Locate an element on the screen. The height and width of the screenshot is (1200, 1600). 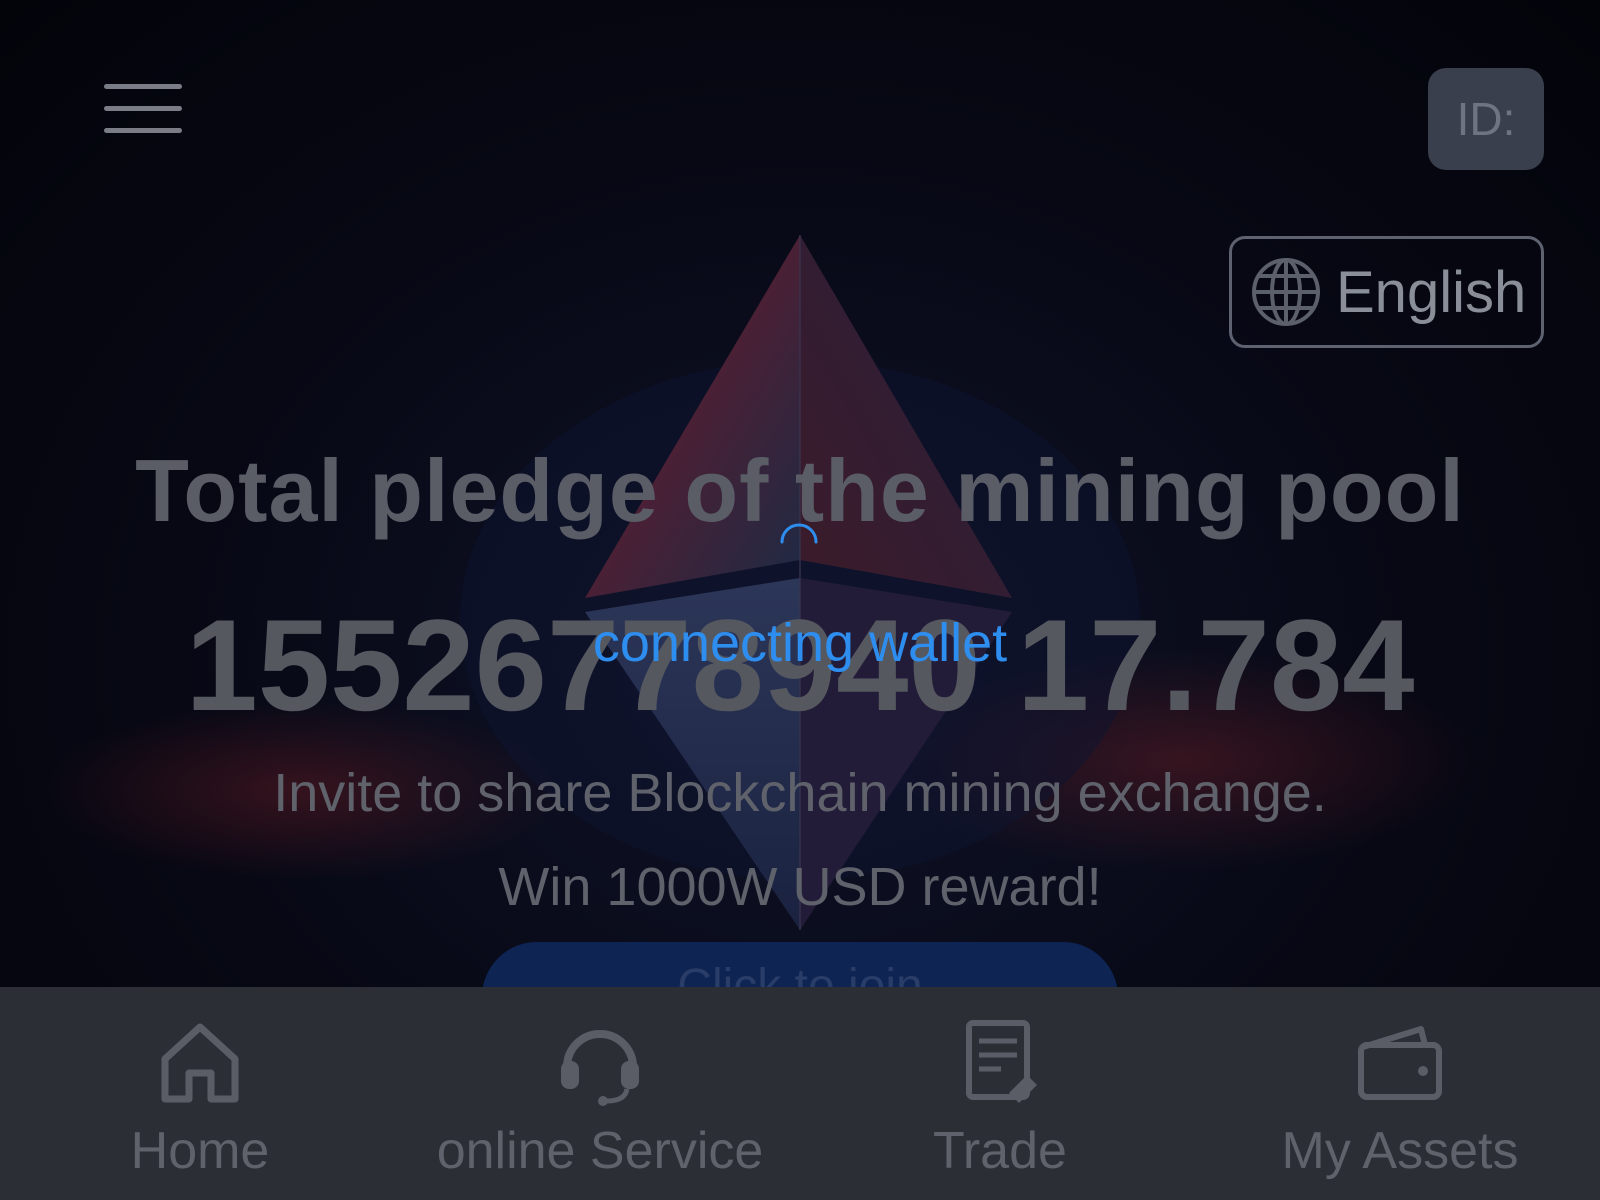
tab-trade: Trade is located at coordinates (1000, 1093).